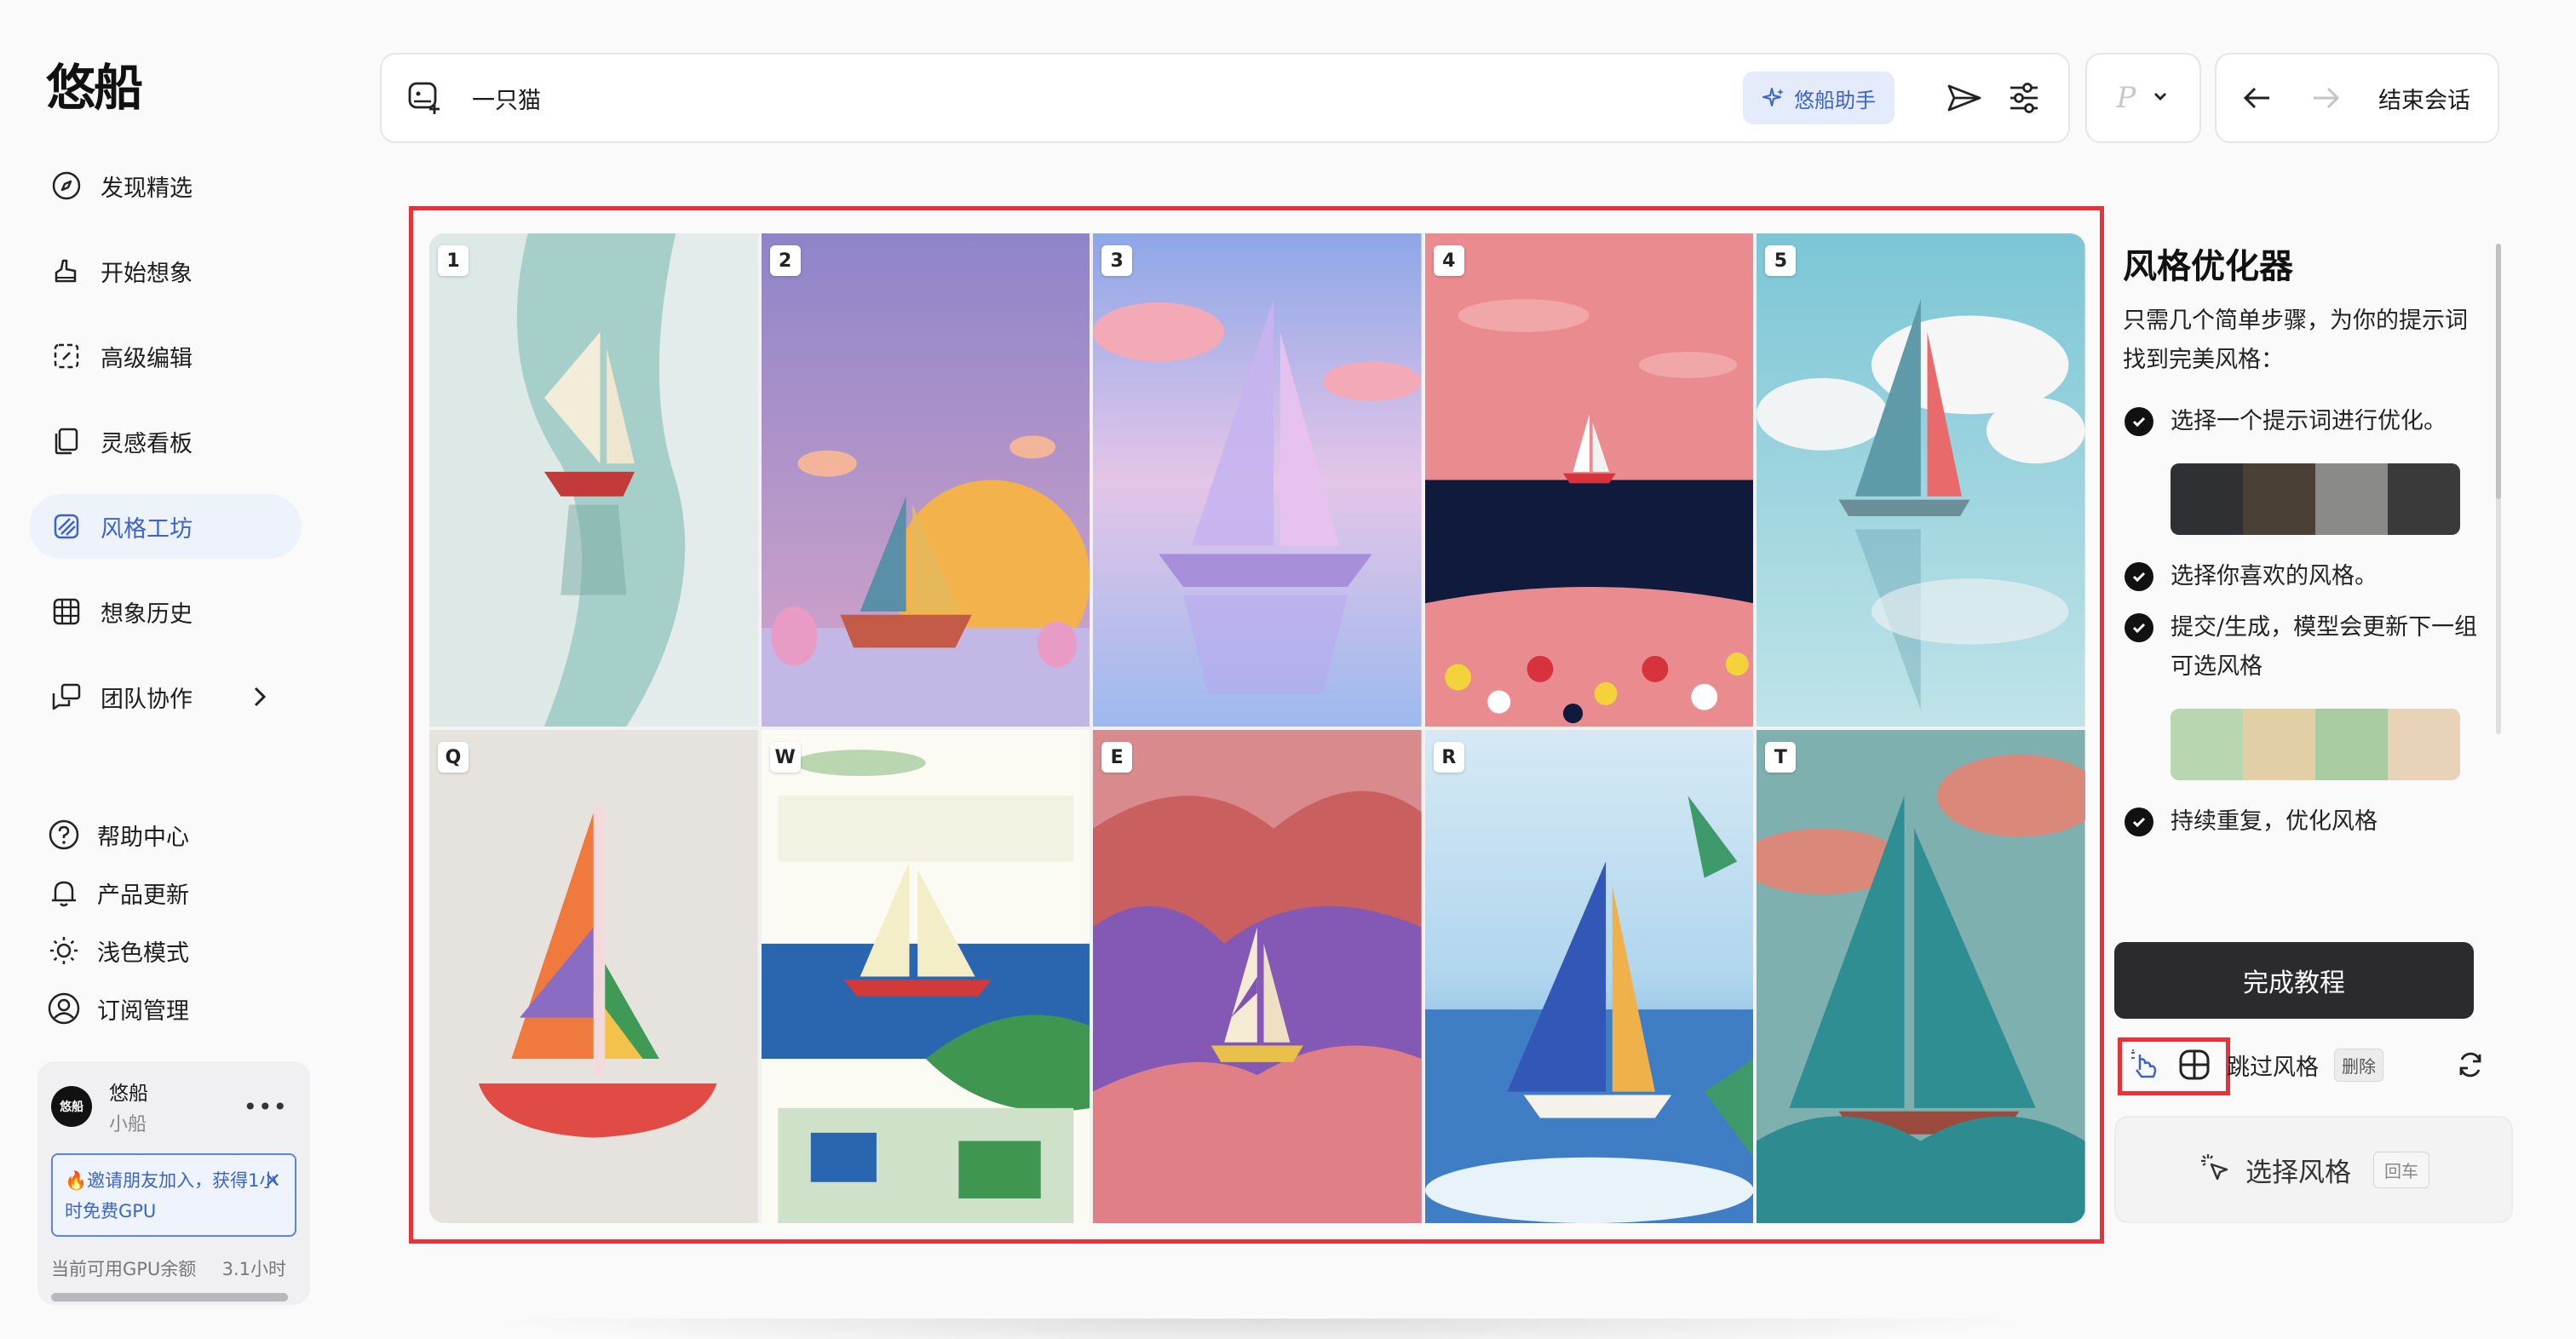 The height and width of the screenshot is (1339, 2576). Describe the element at coordinates (1781, 260) in the screenshot. I see `tile-label: 5` at that location.